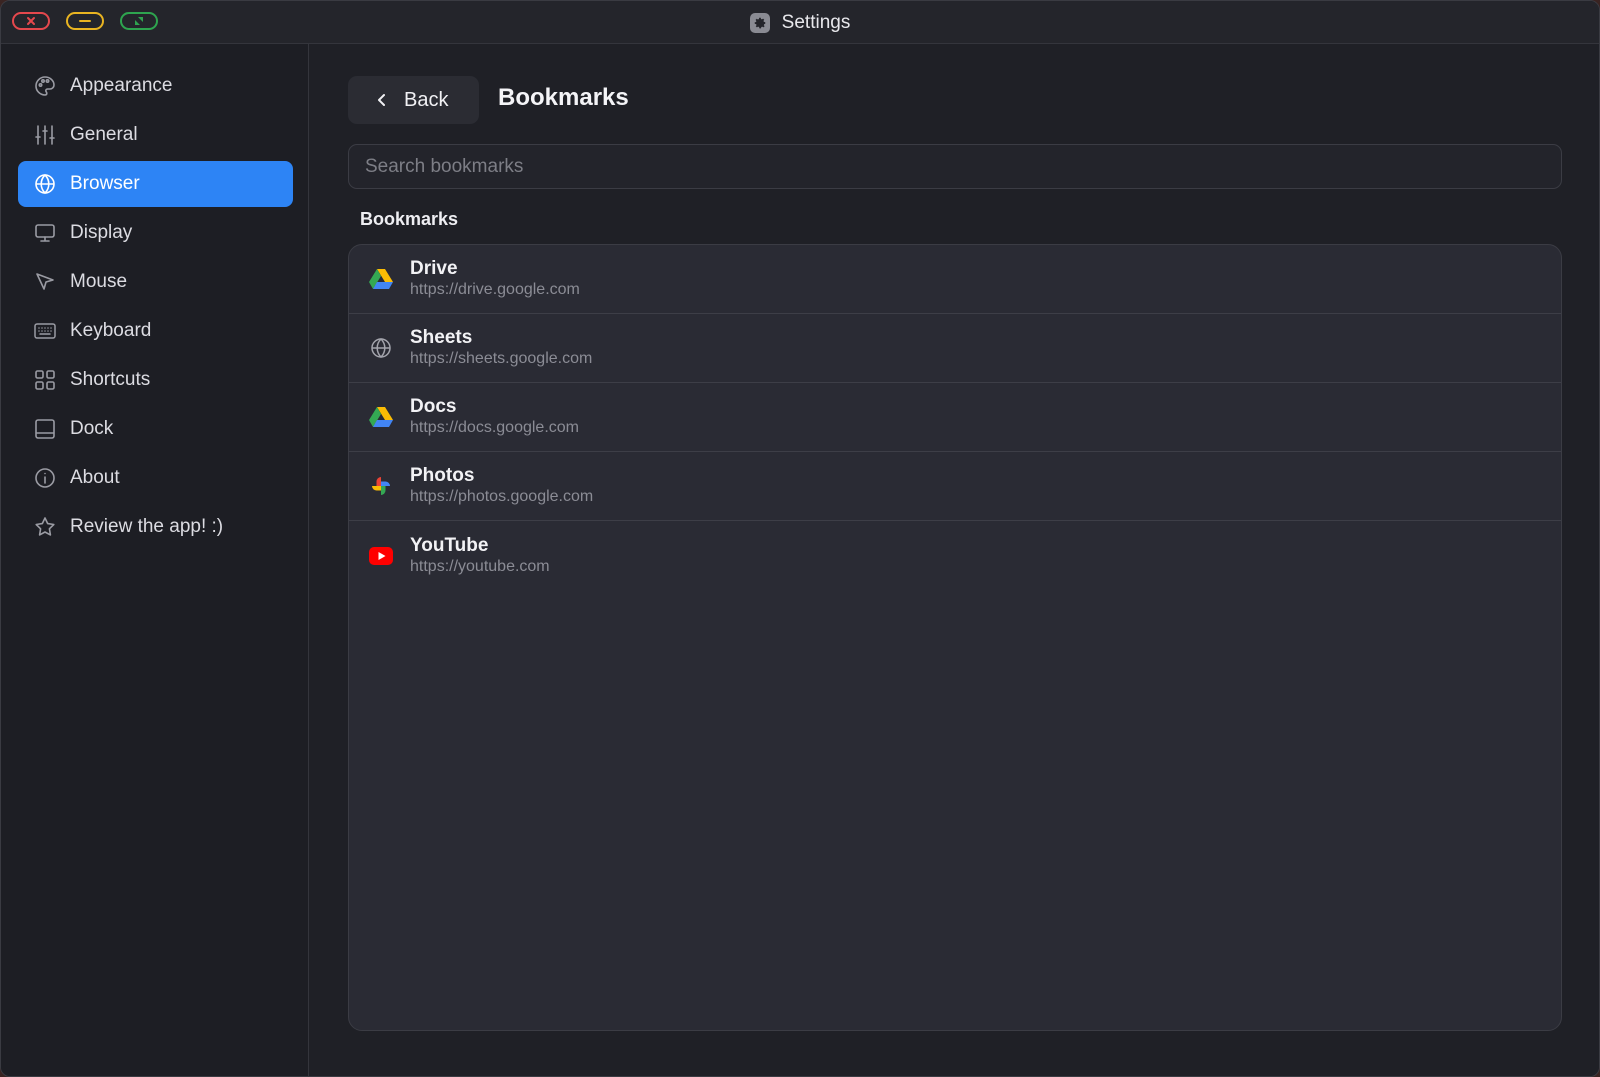 This screenshot has height=1077, width=1600. Describe the element at coordinates (155, 429) in the screenshot. I see `sidebar-item-dock: Dock` at that location.